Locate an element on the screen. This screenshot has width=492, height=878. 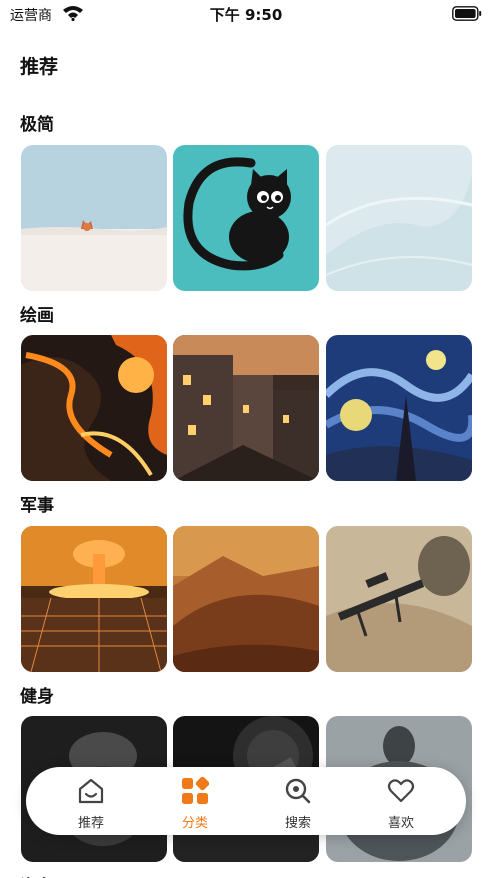
black-cat-image is located at coordinates (246, 218).